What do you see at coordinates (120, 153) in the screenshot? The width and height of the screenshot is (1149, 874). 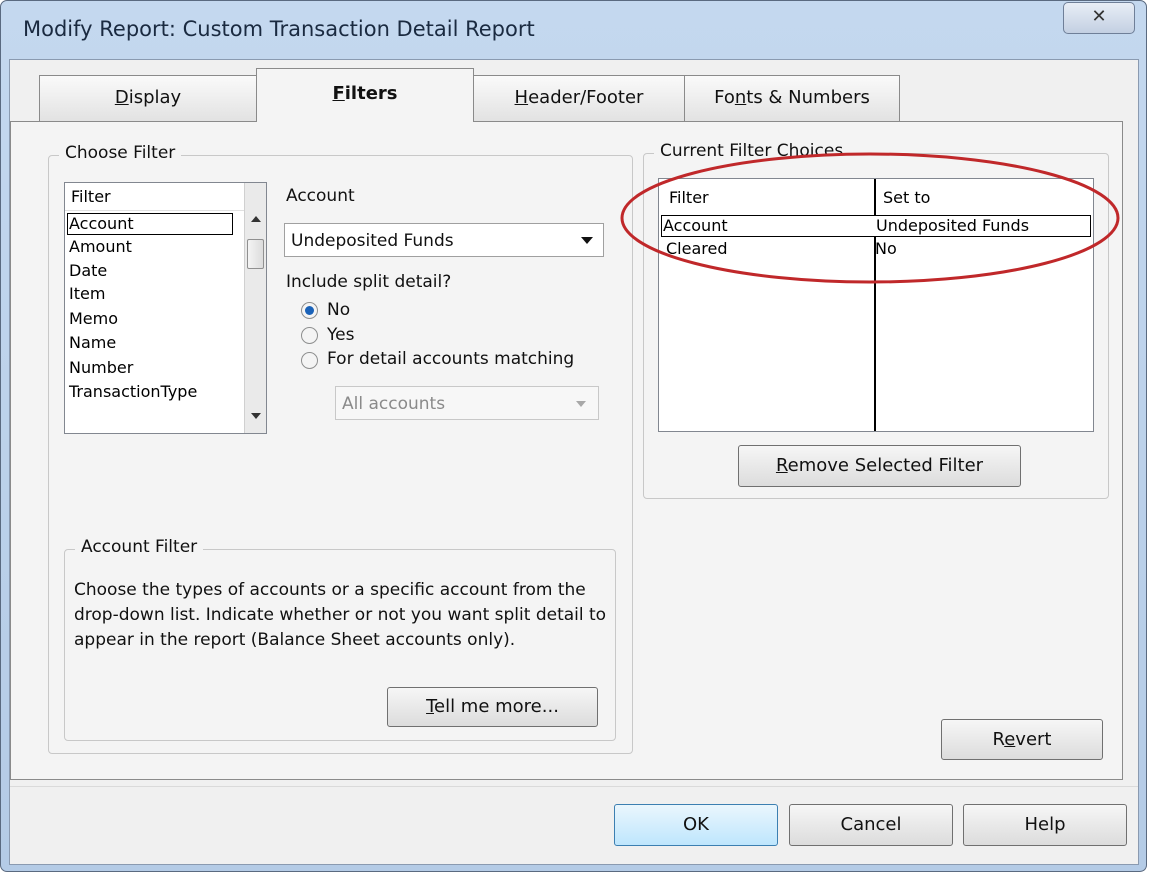 I see `choose-filter-label: Choose Filter` at bounding box center [120, 153].